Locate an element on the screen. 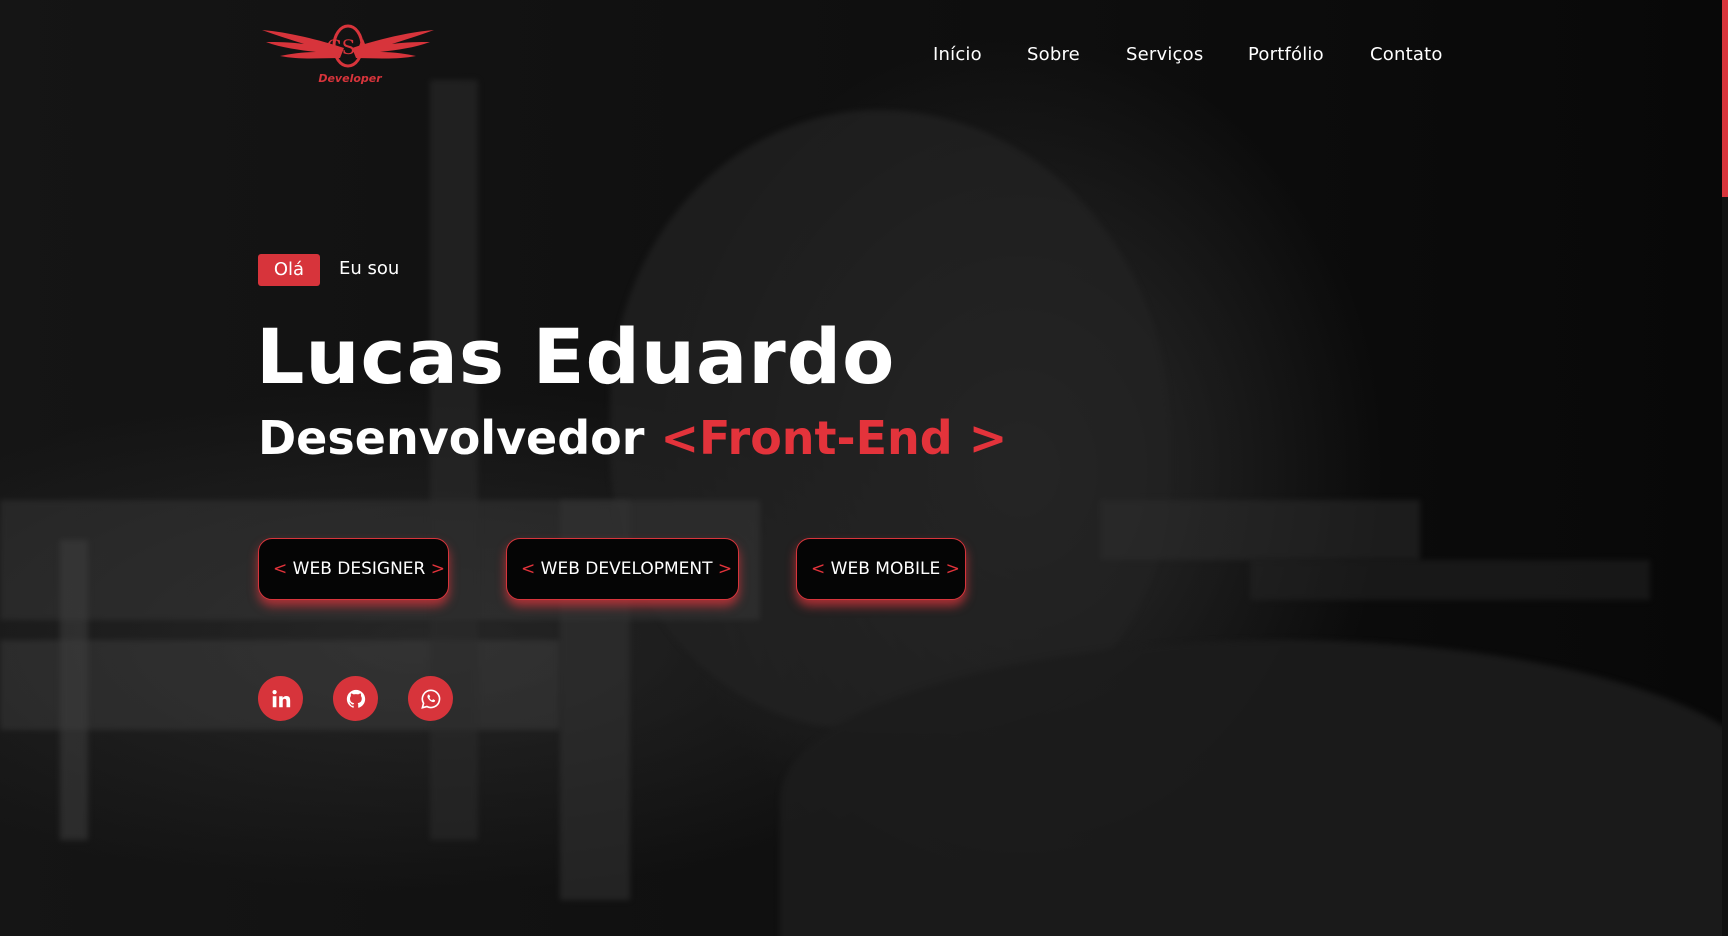 This screenshot has width=1728, height=936. role-accent: <Front-End > is located at coordinates (834, 438).